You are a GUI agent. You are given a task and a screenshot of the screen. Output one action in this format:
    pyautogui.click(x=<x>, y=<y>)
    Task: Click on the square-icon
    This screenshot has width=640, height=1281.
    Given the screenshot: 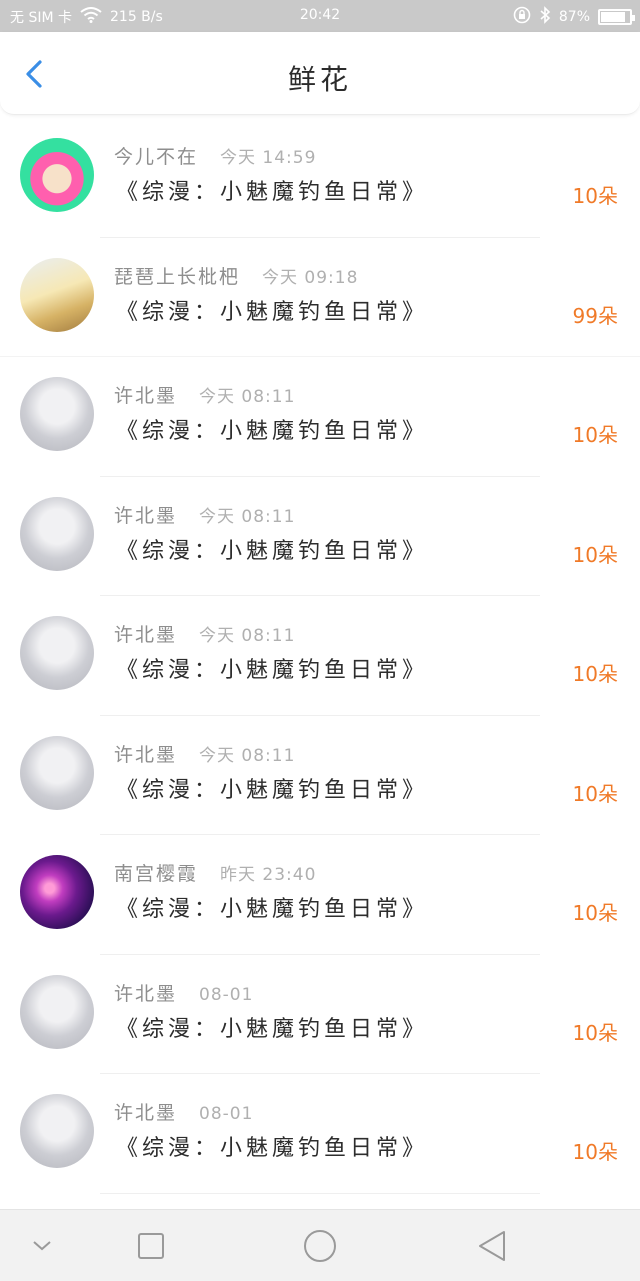 What is the action you would take?
    pyautogui.click(x=151, y=1246)
    